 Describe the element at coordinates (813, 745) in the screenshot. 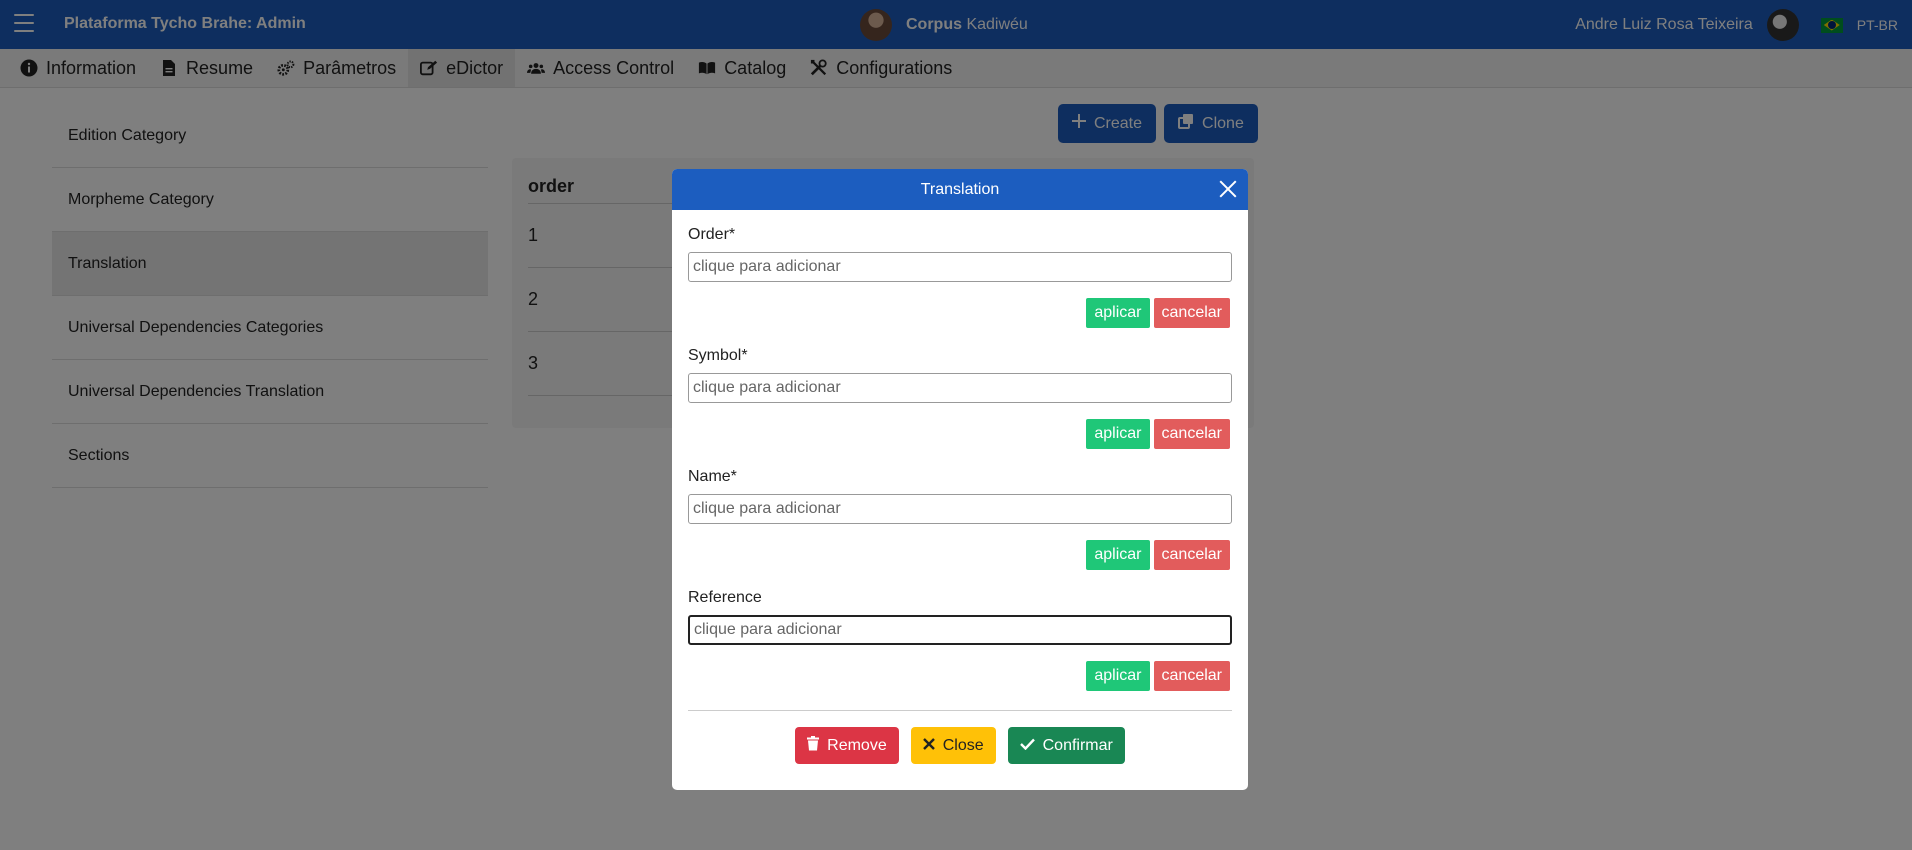

I see `trash-icon` at that location.